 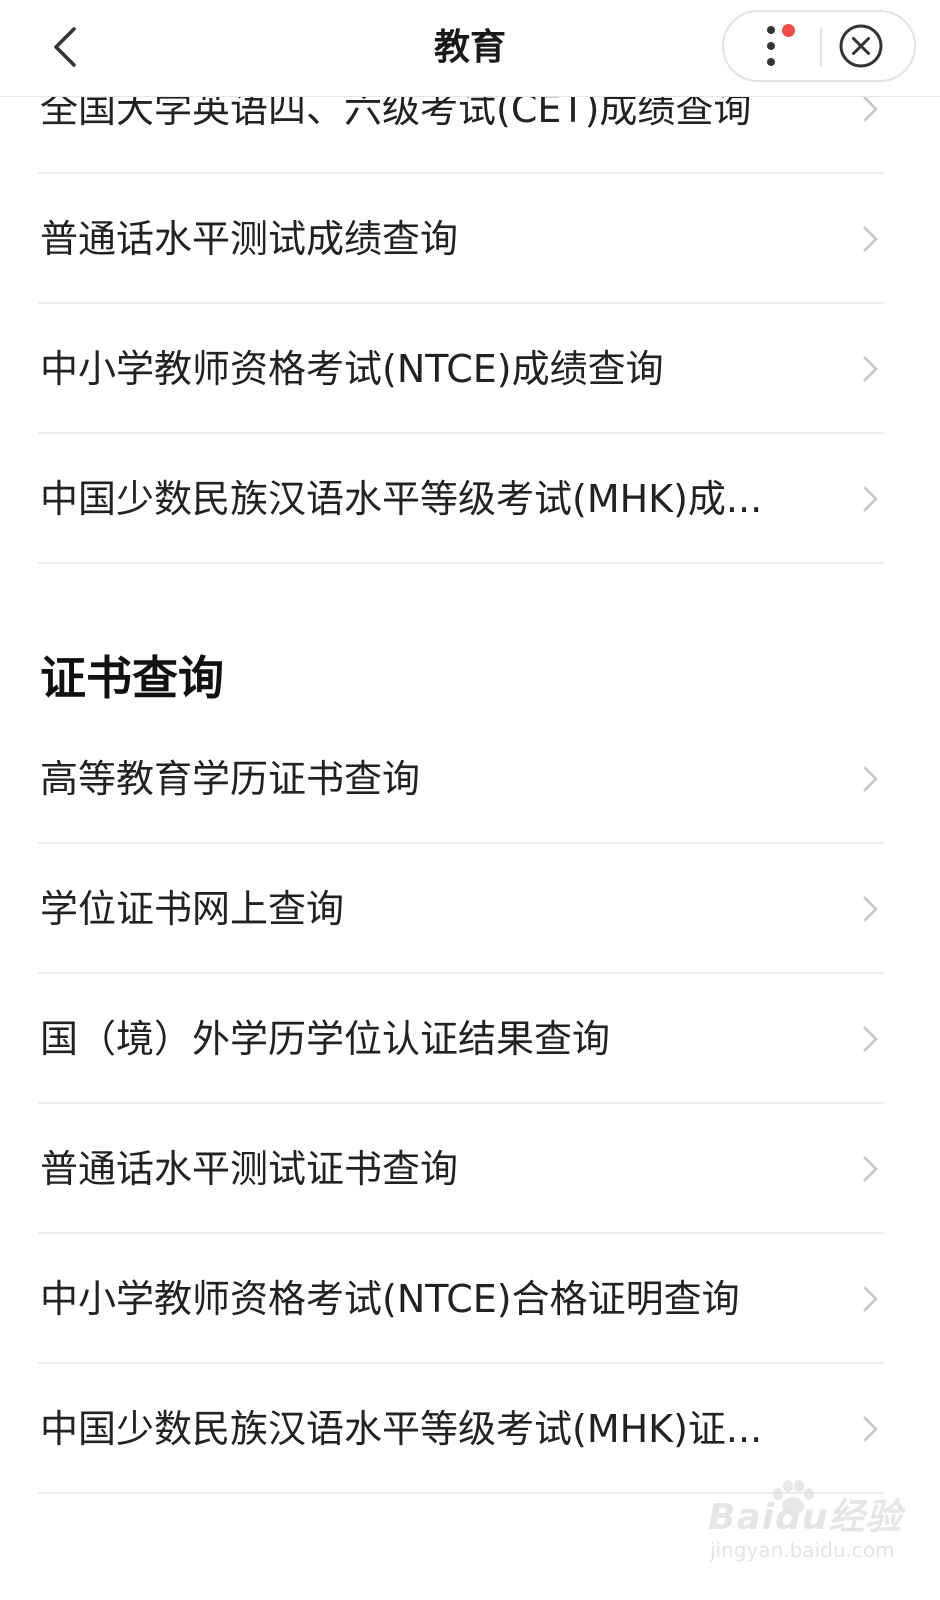 I want to click on close-button, so click(x=861, y=46).